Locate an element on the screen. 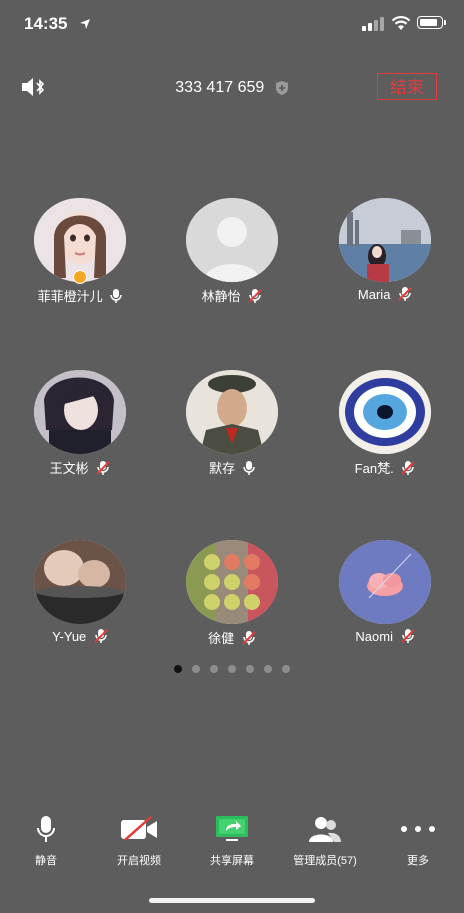 This screenshot has height=913, width=464. manage-members-label: 管理成员(57) is located at coordinates (325, 861).